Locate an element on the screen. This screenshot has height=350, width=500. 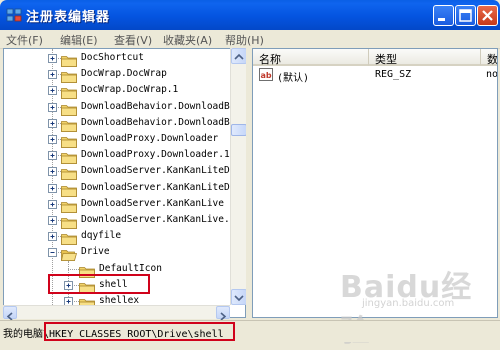
string-value-icon: ab is located at coordinates (266, 74).